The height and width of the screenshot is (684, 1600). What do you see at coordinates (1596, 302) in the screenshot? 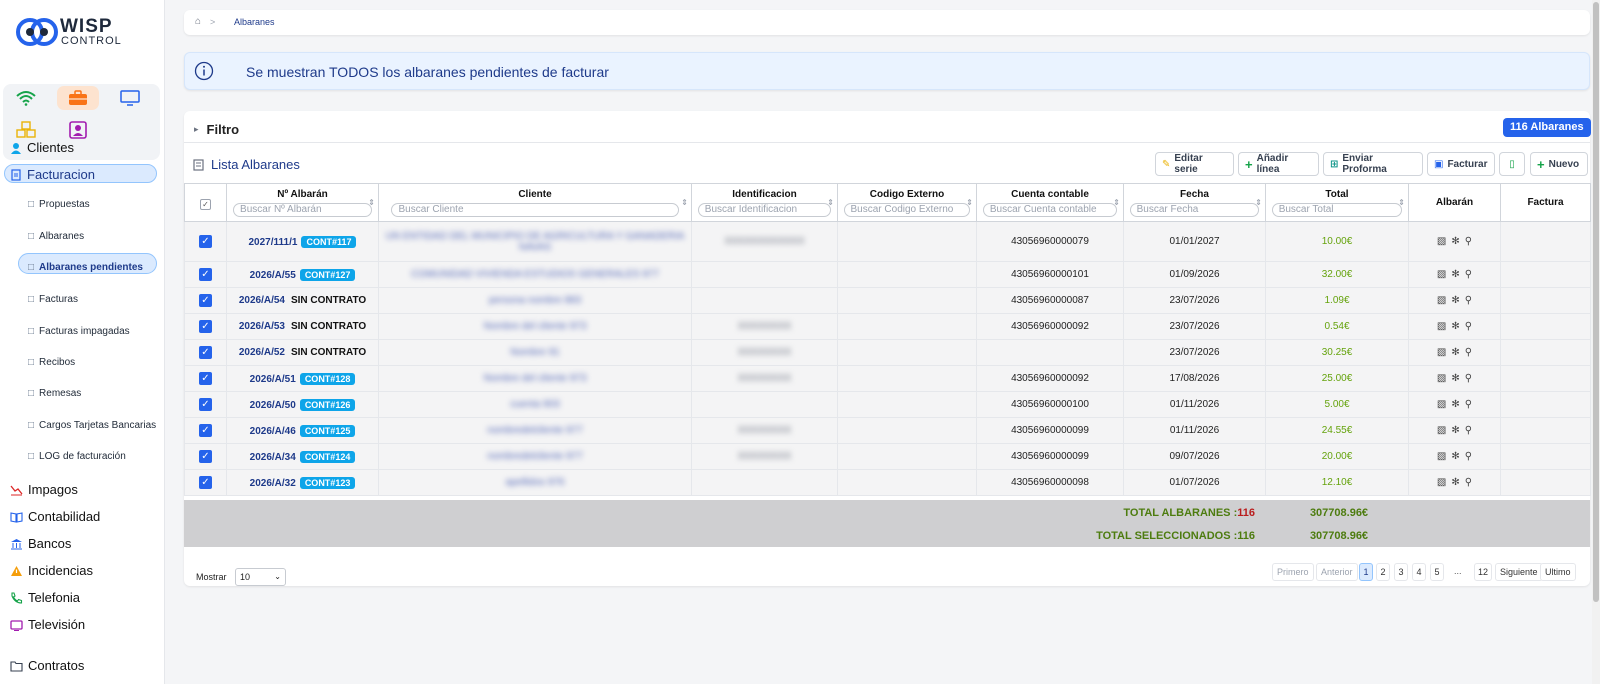
I see `scrollbar-thumb` at bounding box center [1596, 302].